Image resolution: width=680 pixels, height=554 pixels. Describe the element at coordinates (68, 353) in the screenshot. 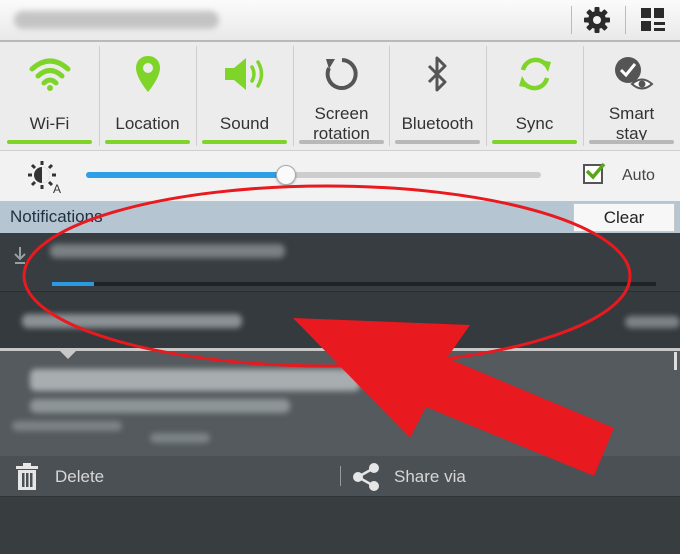

I see `expand-pointer` at that location.